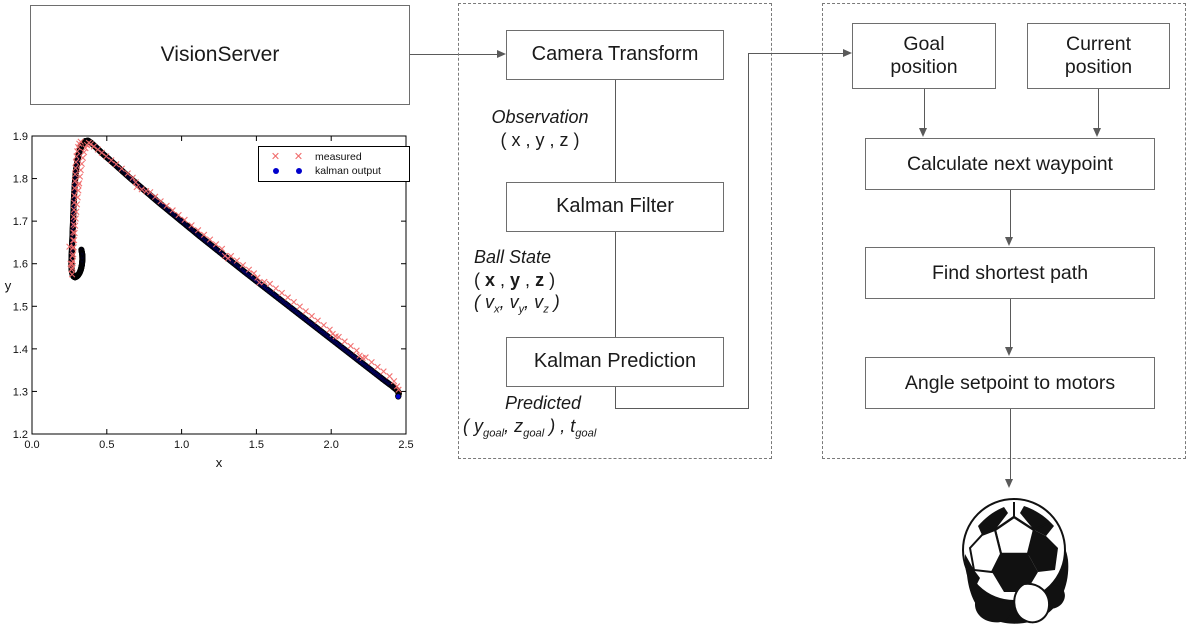  I want to click on kalman-prediction-box: Kalman Prediction, so click(615, 362).